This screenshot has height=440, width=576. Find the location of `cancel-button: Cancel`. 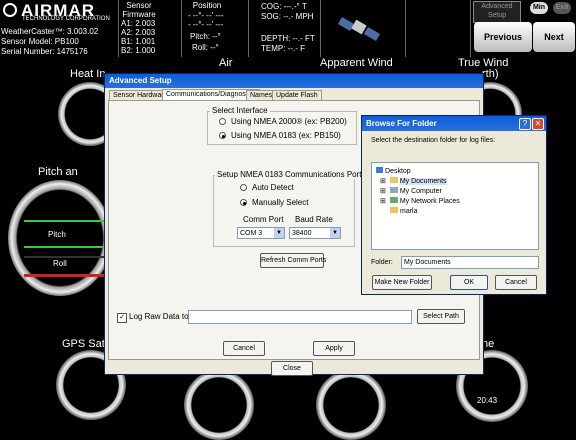

cancel-button: Cancel is located at coordinates (244, 348).